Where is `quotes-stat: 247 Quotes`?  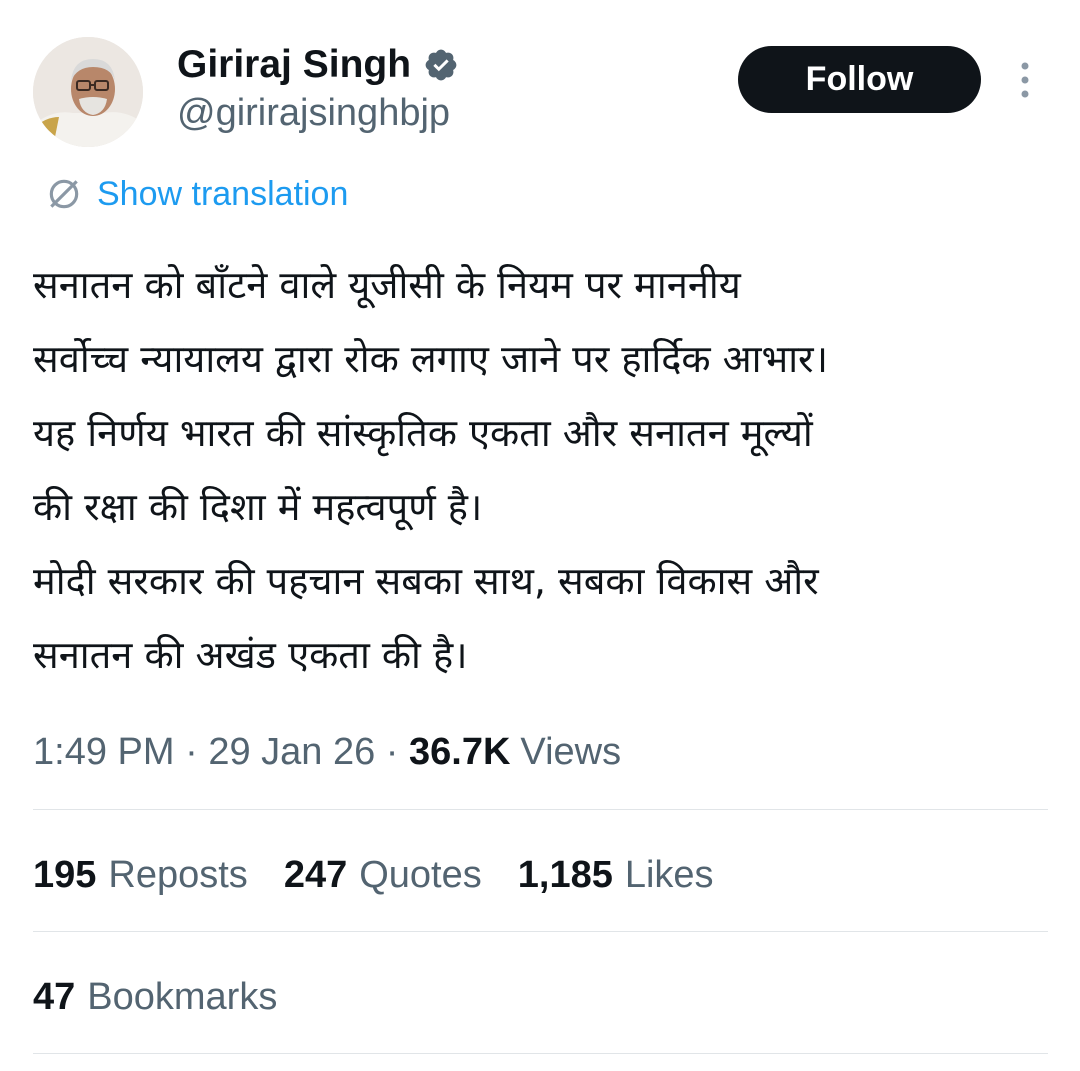 quotes-stat: 247 Quotes is located at coordinates (383, 875).